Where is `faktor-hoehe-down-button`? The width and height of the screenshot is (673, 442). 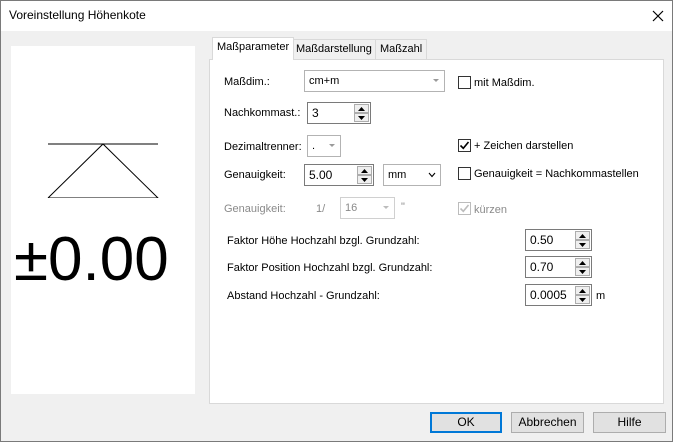
faktor-hoehe-down-button is located at coordinates (582, 244).